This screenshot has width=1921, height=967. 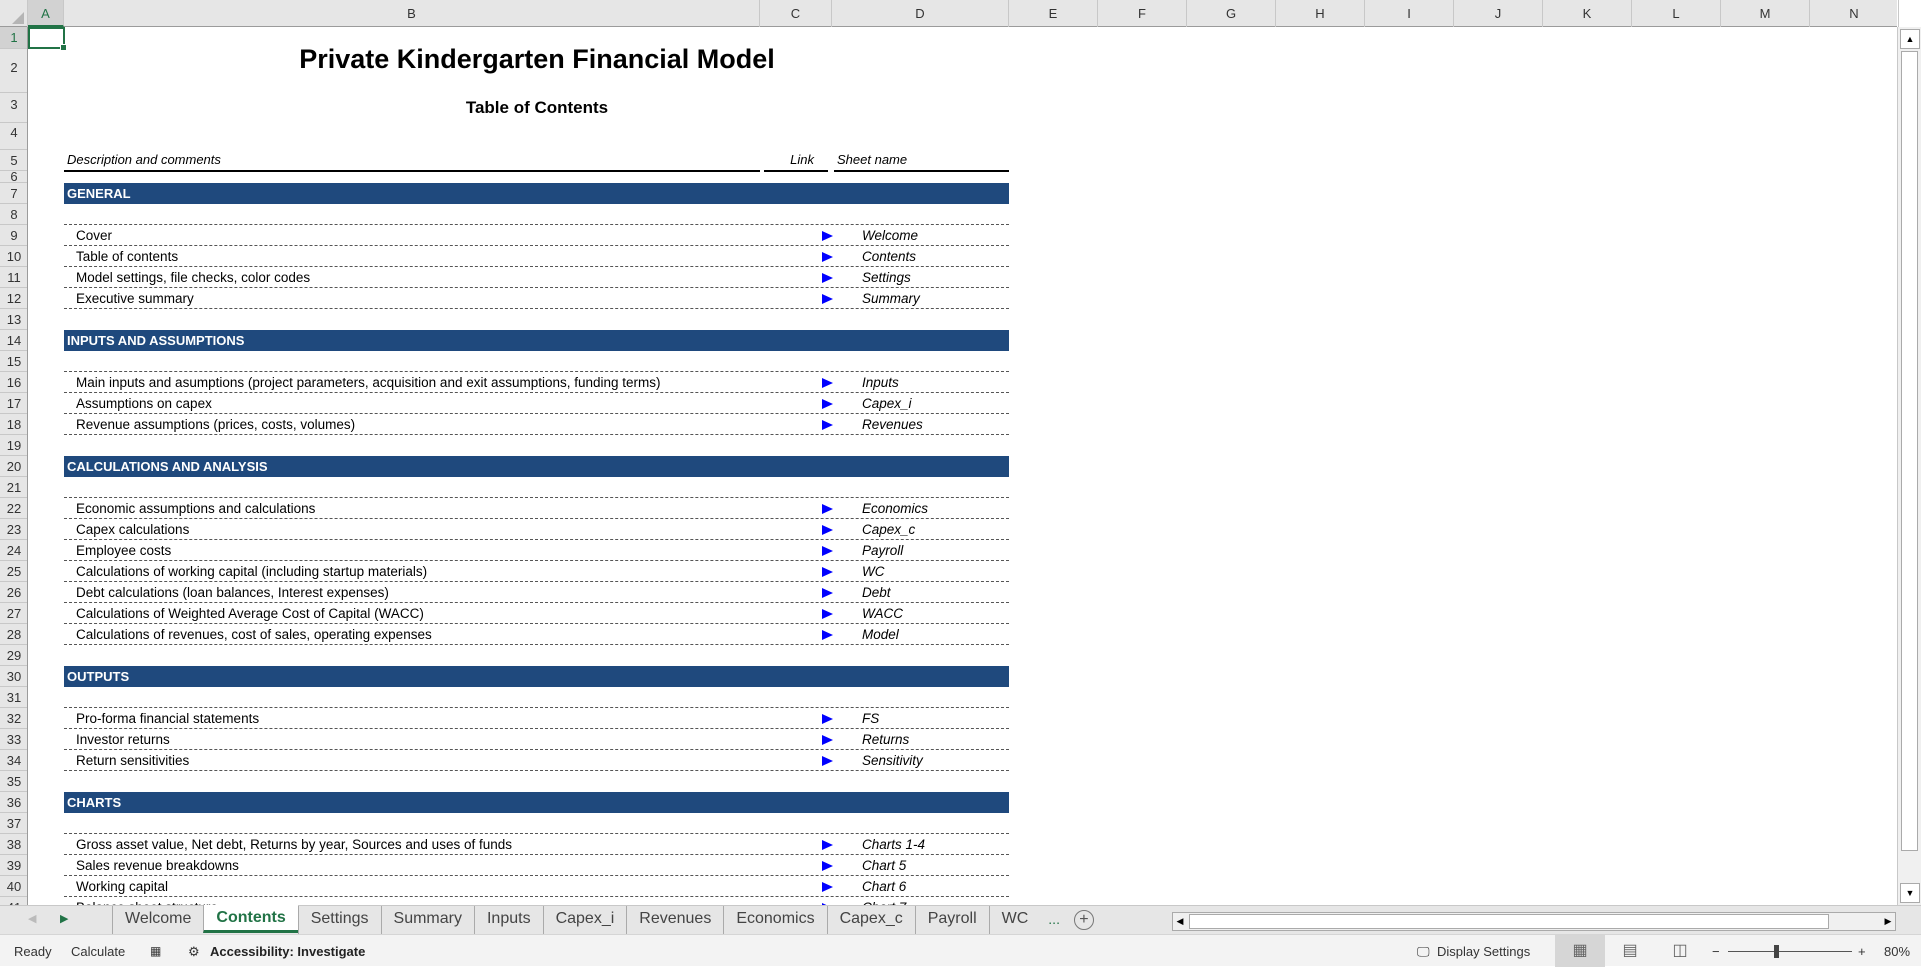 What do you see at coordinates (1888, 921) in the screenshot?
I see `scroll-right-button: ▶` at bounding box center [1888, 921].